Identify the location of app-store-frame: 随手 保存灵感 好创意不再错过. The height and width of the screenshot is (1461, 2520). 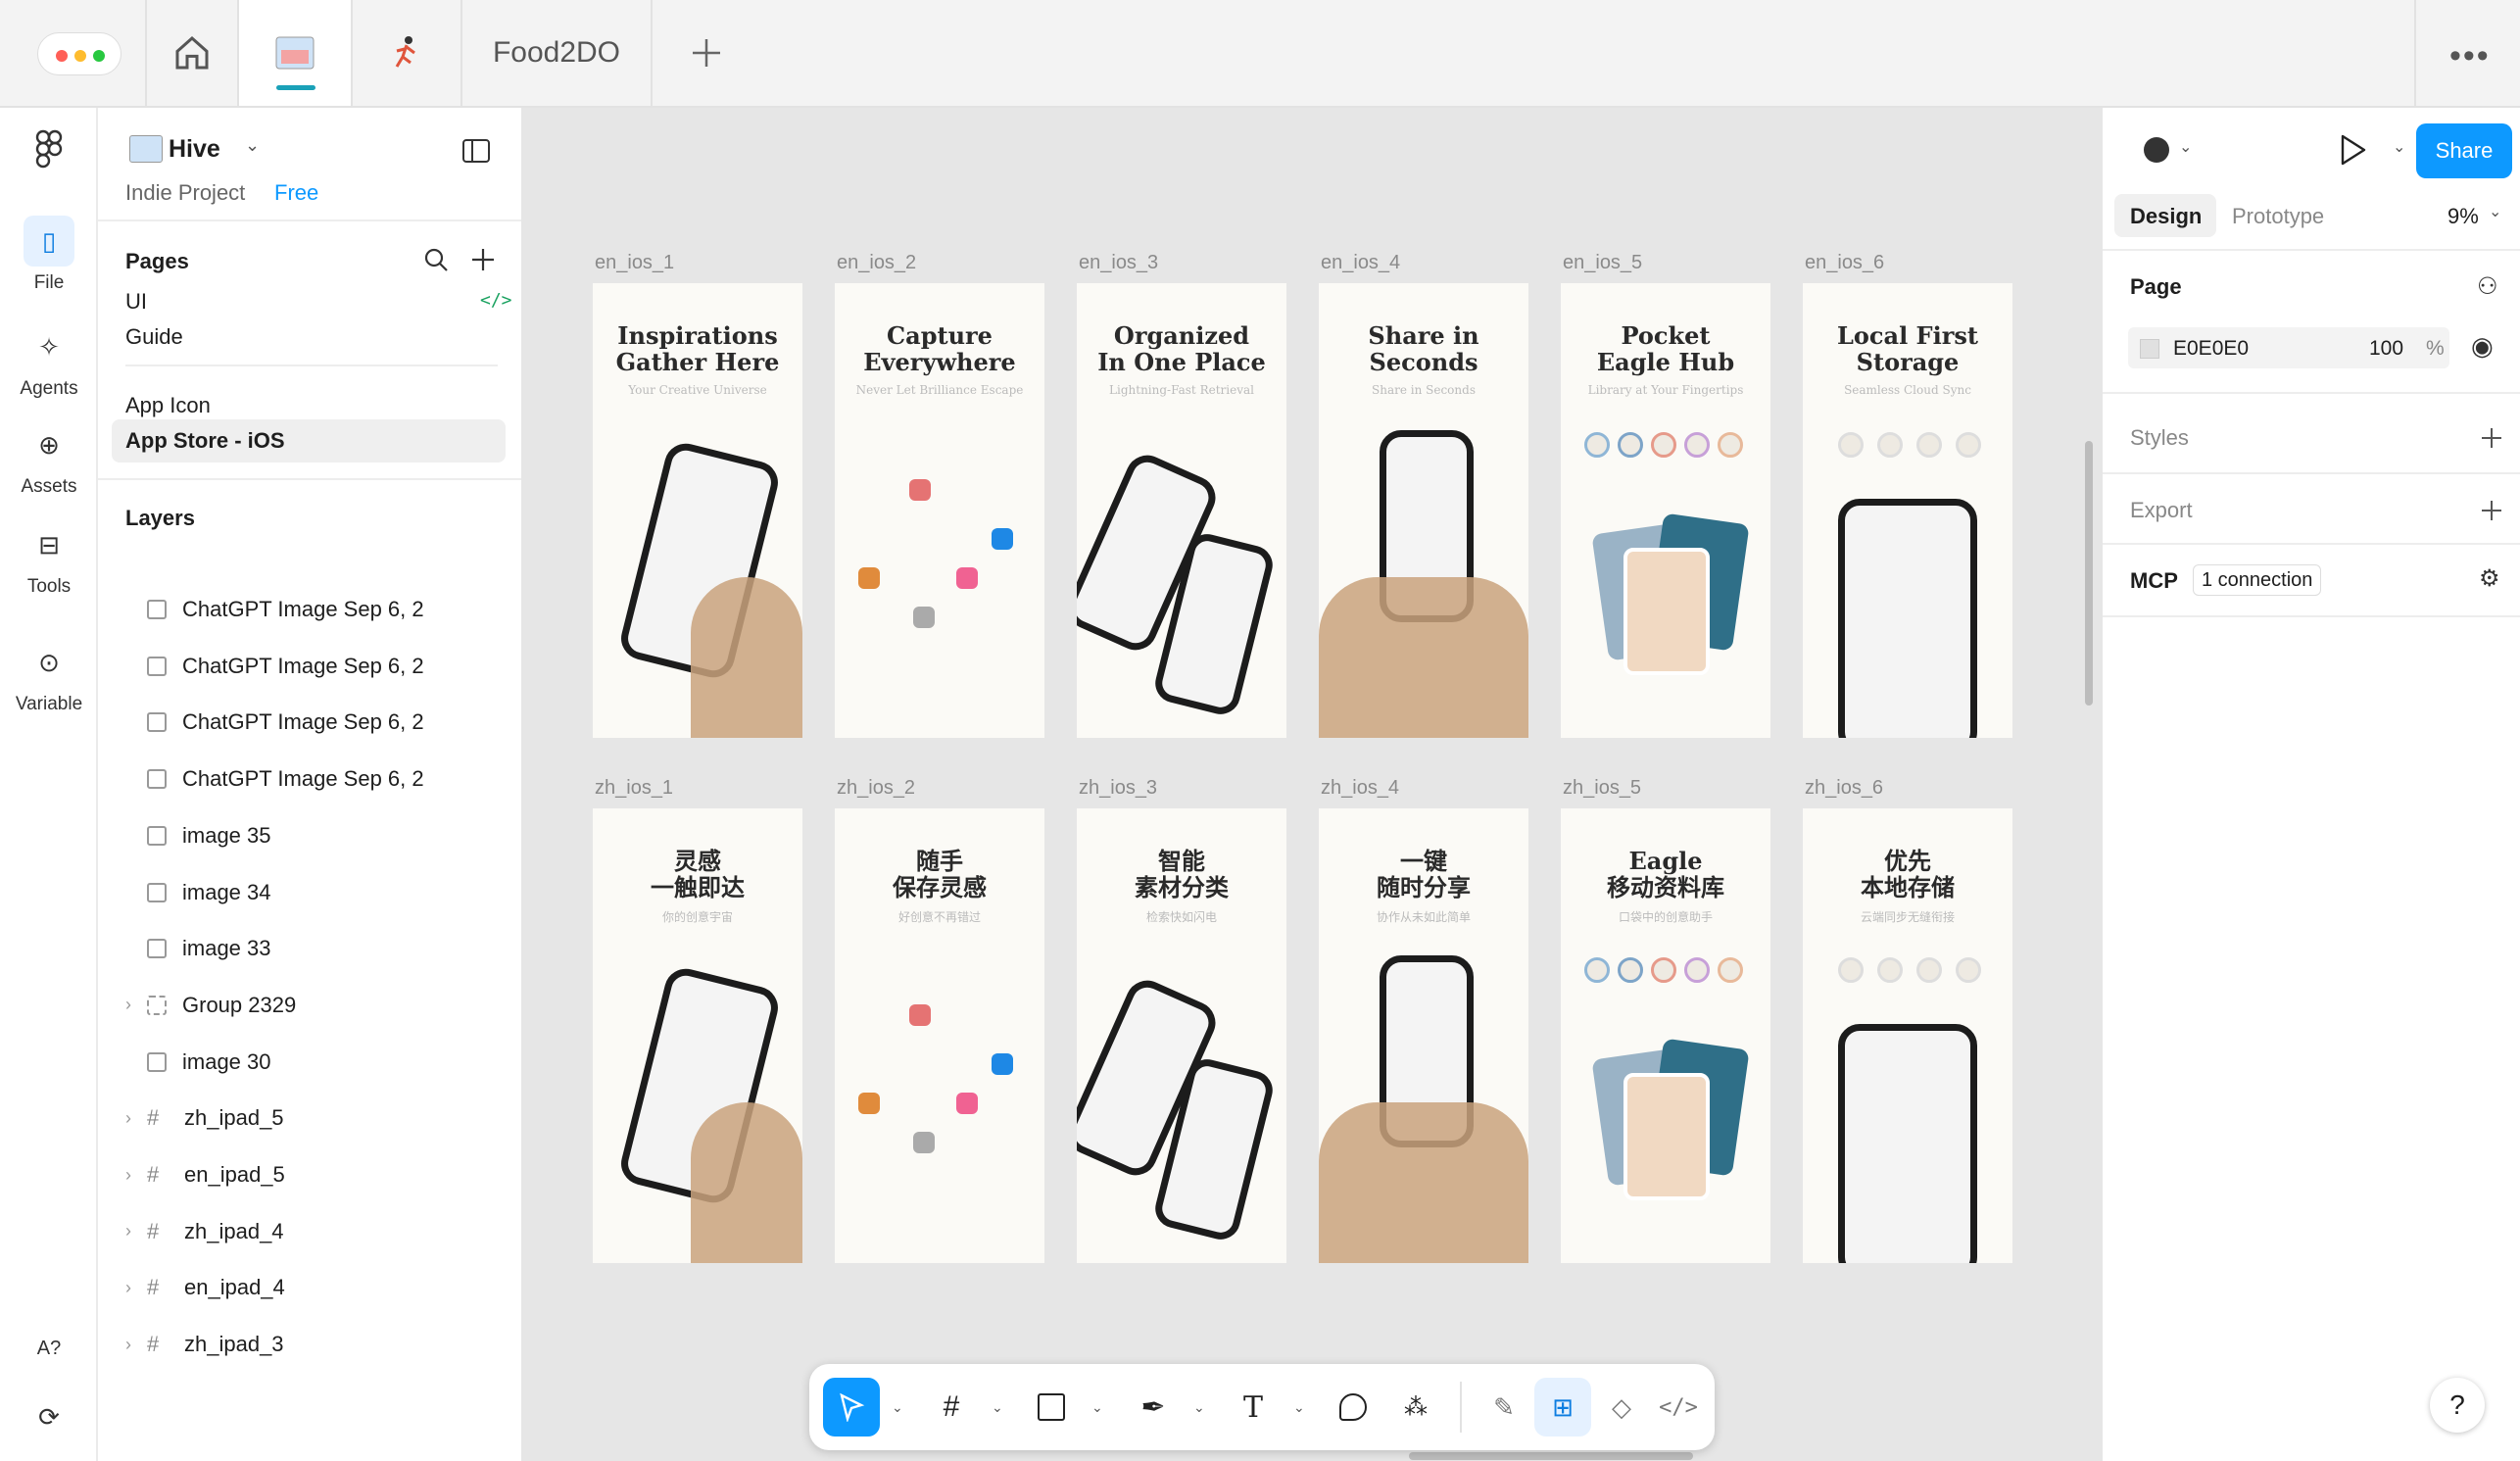
(939, 1035).